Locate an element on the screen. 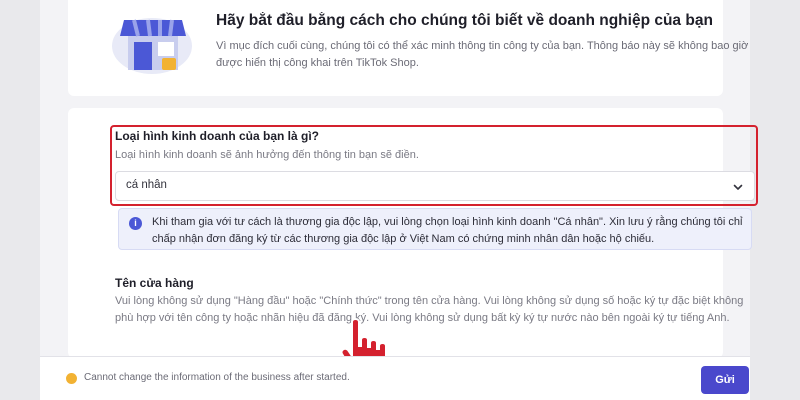  business-type-select: cá nhân is located at coordinates (435, 186).